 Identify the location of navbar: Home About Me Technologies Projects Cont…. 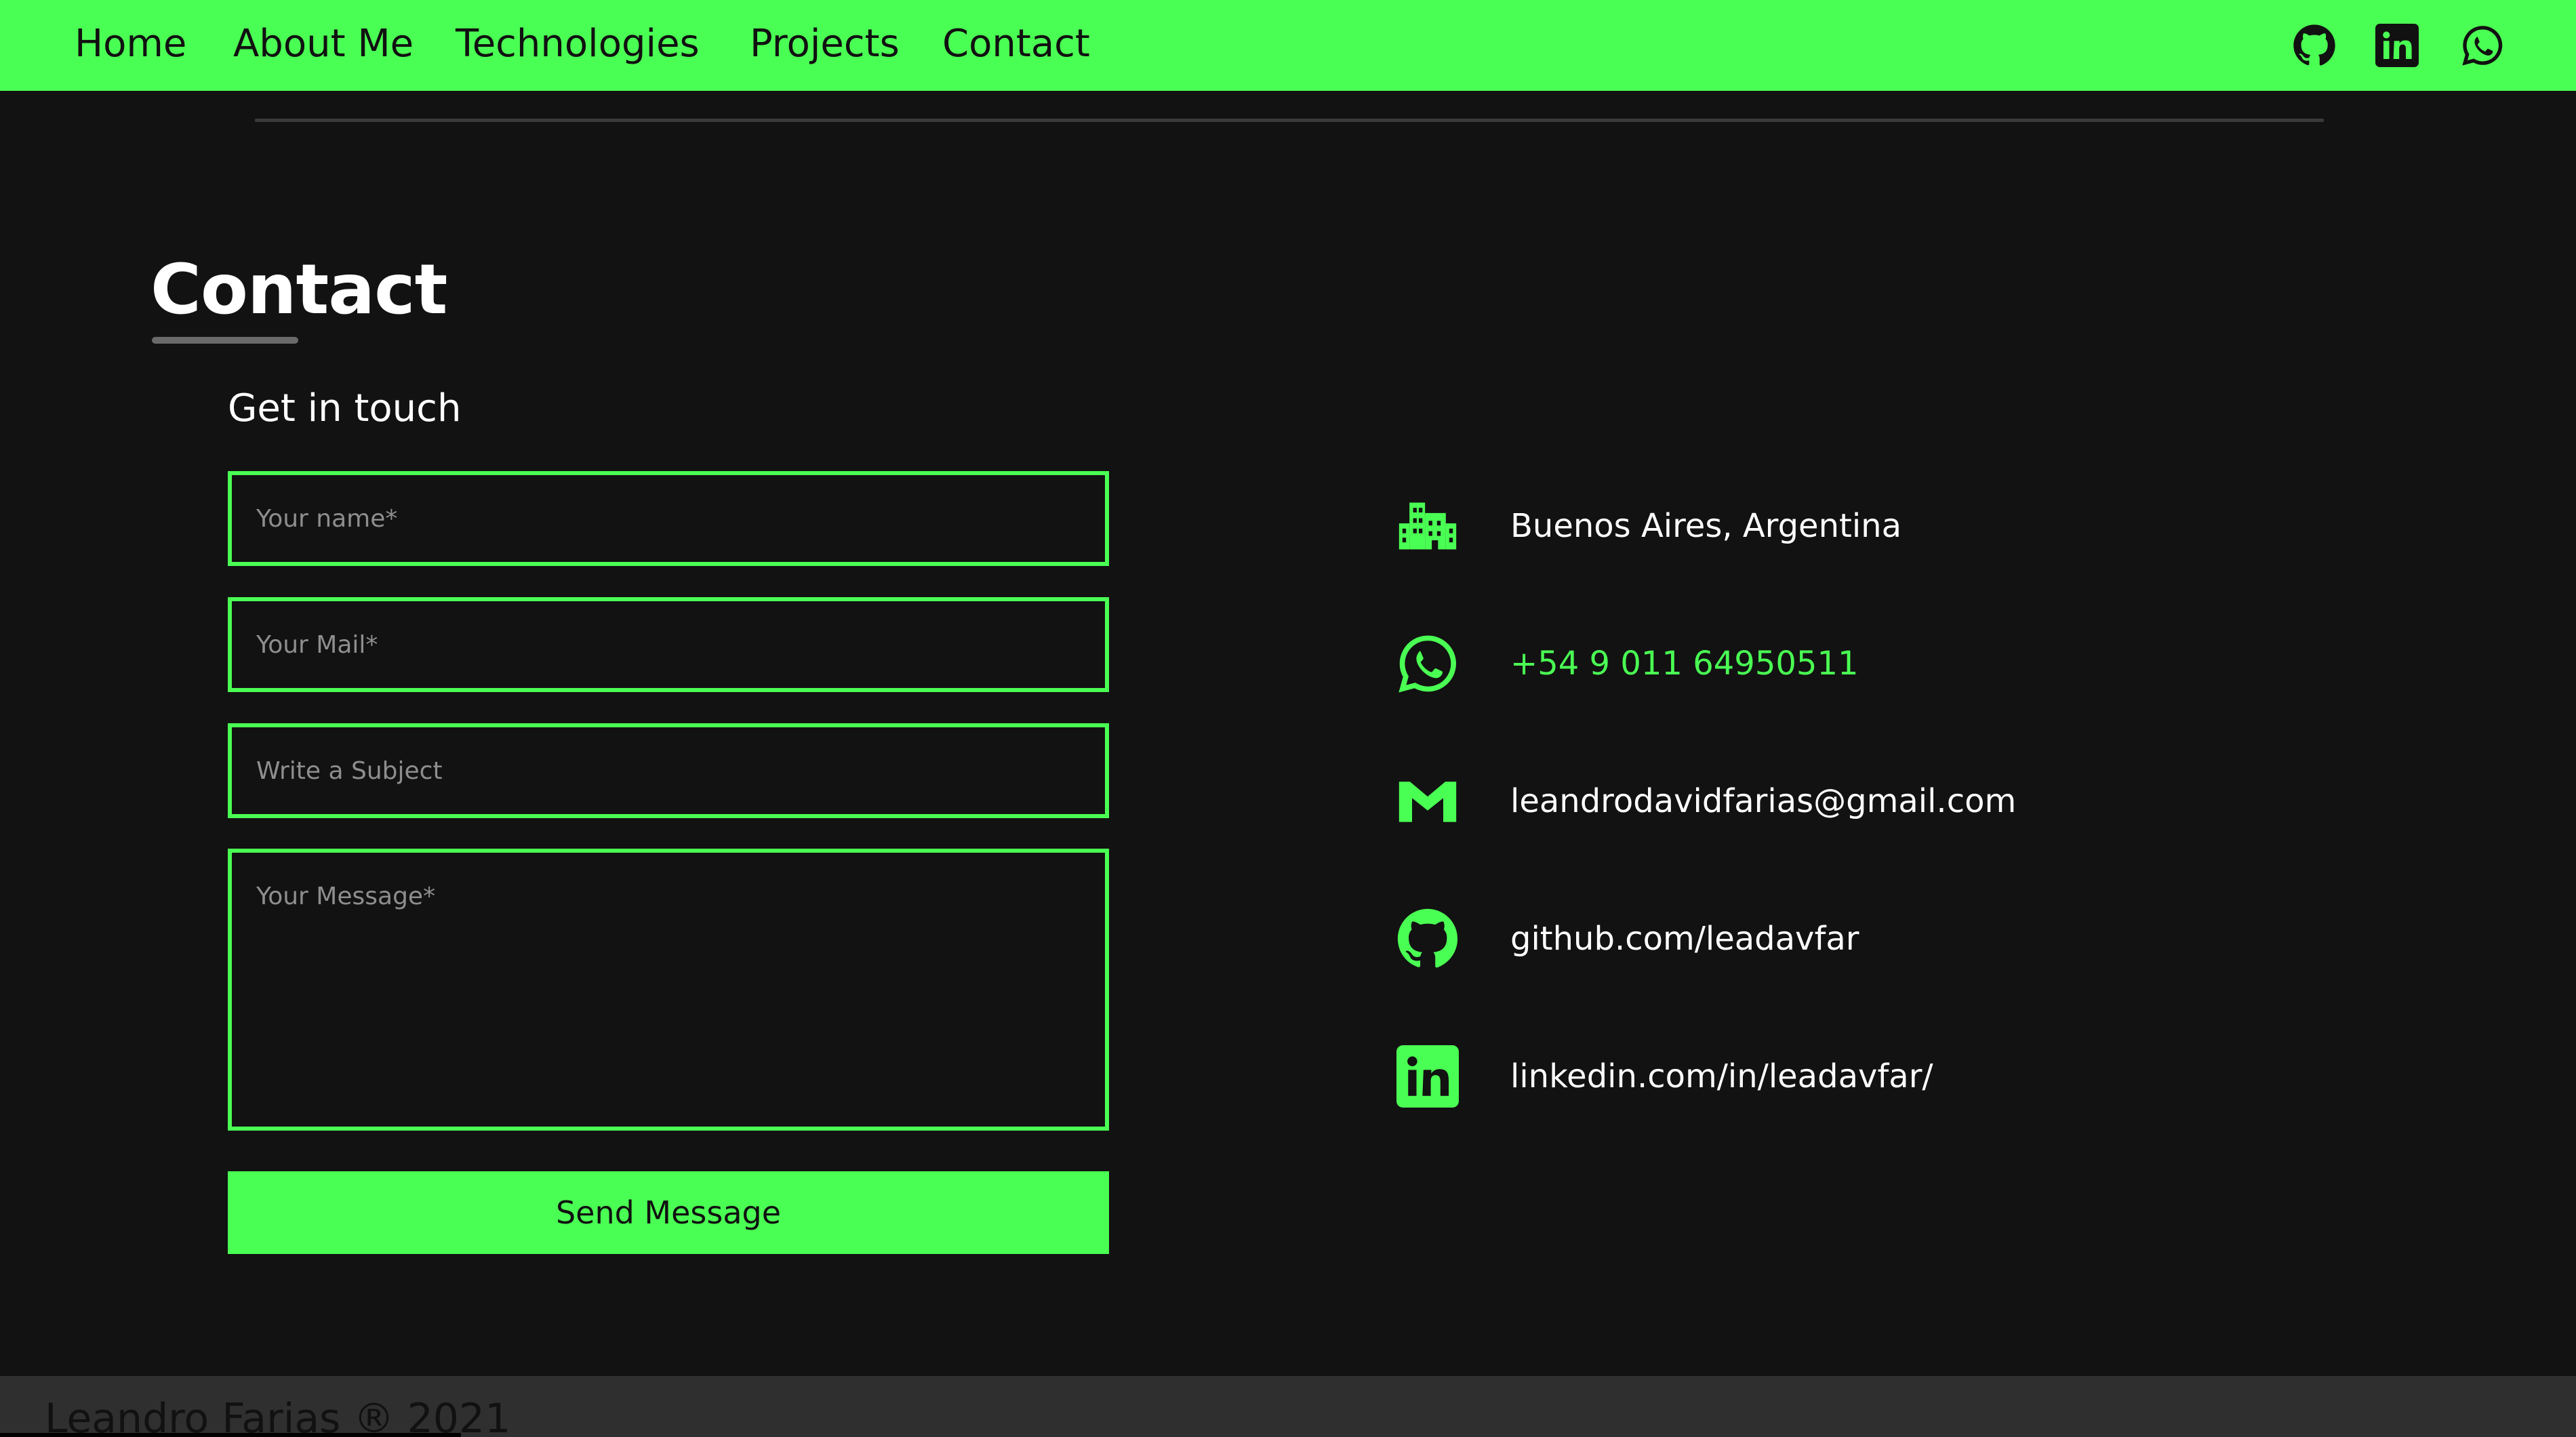
(1288, 45).